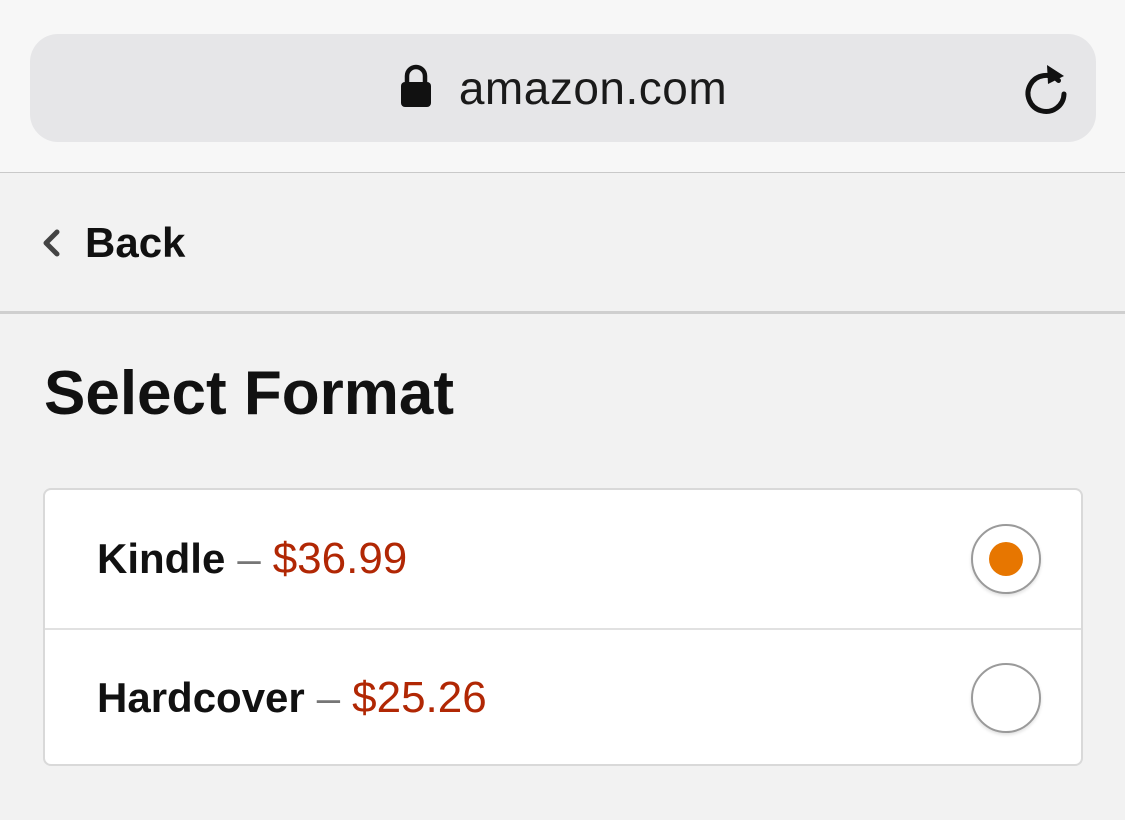  What do you see at coordinates (593, 88) in the screenshot?
I see `url-text: amazon.com` at bounding box center [593, 88].